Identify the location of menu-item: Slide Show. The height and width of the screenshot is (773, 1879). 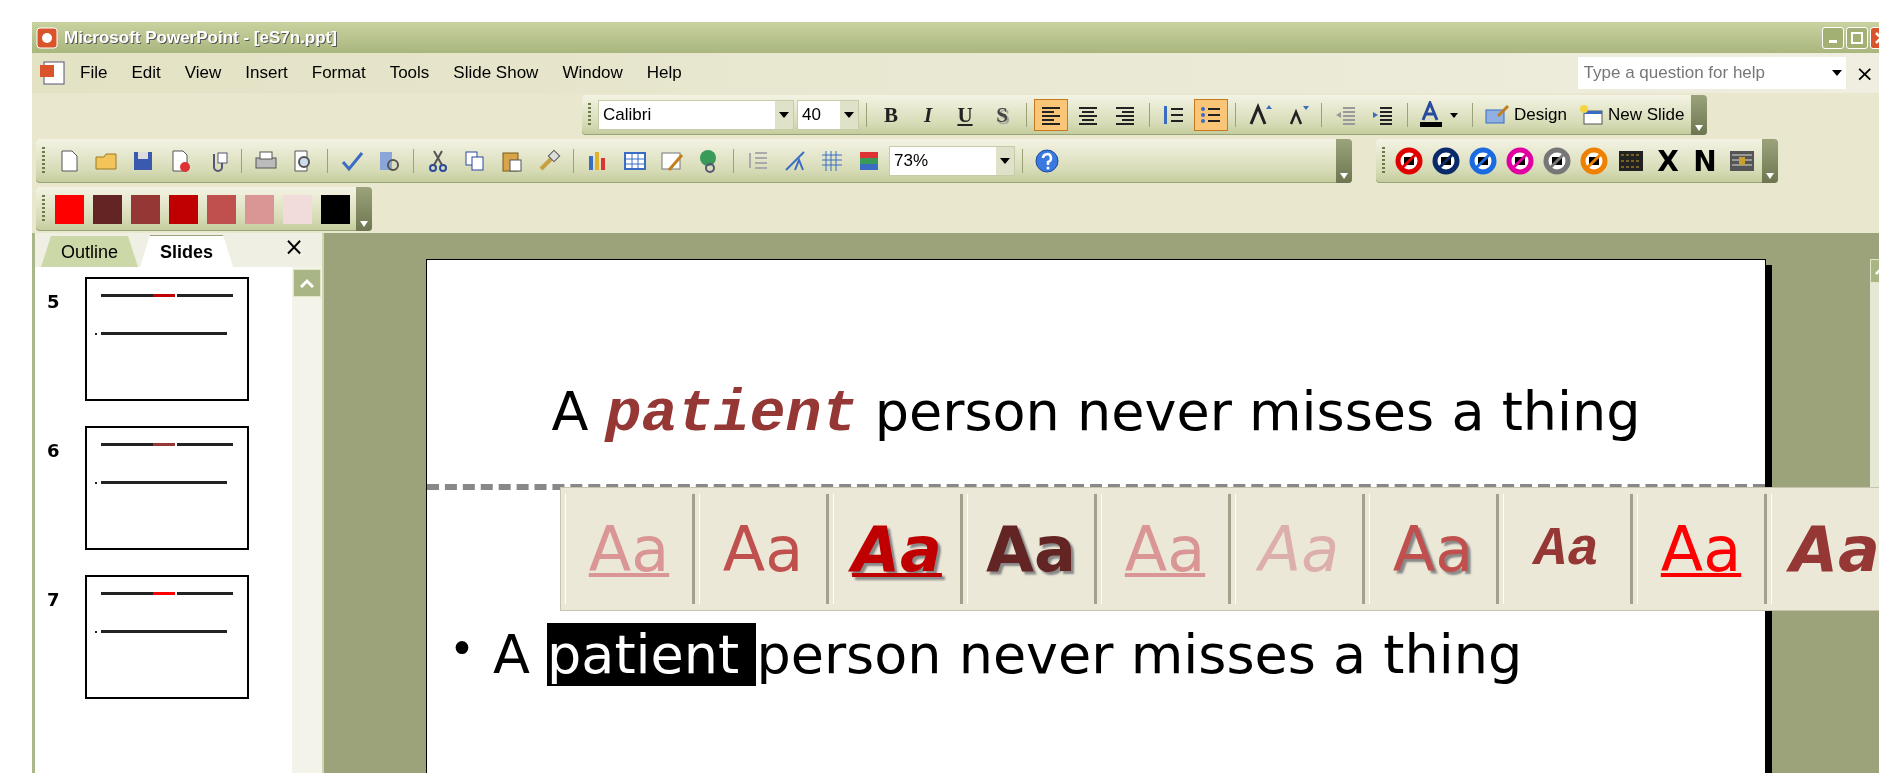
(496, 73).